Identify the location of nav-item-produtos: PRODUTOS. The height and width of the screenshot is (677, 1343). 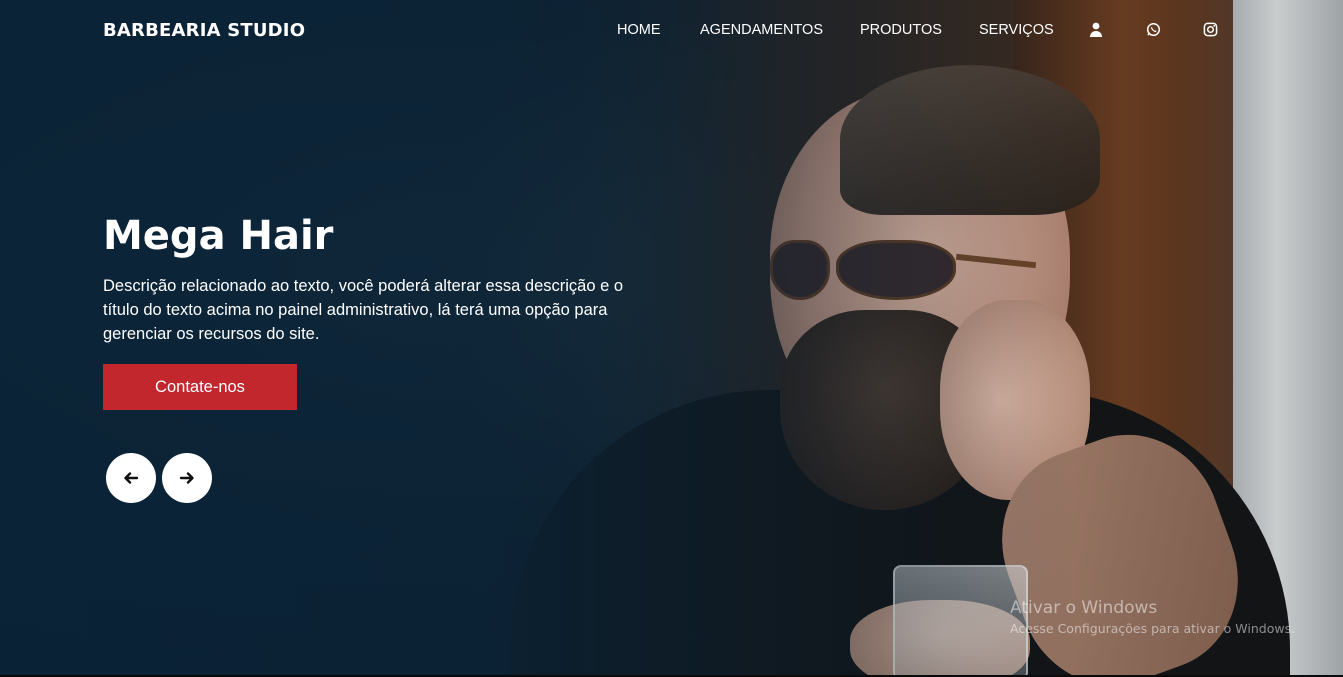
(901, 30).